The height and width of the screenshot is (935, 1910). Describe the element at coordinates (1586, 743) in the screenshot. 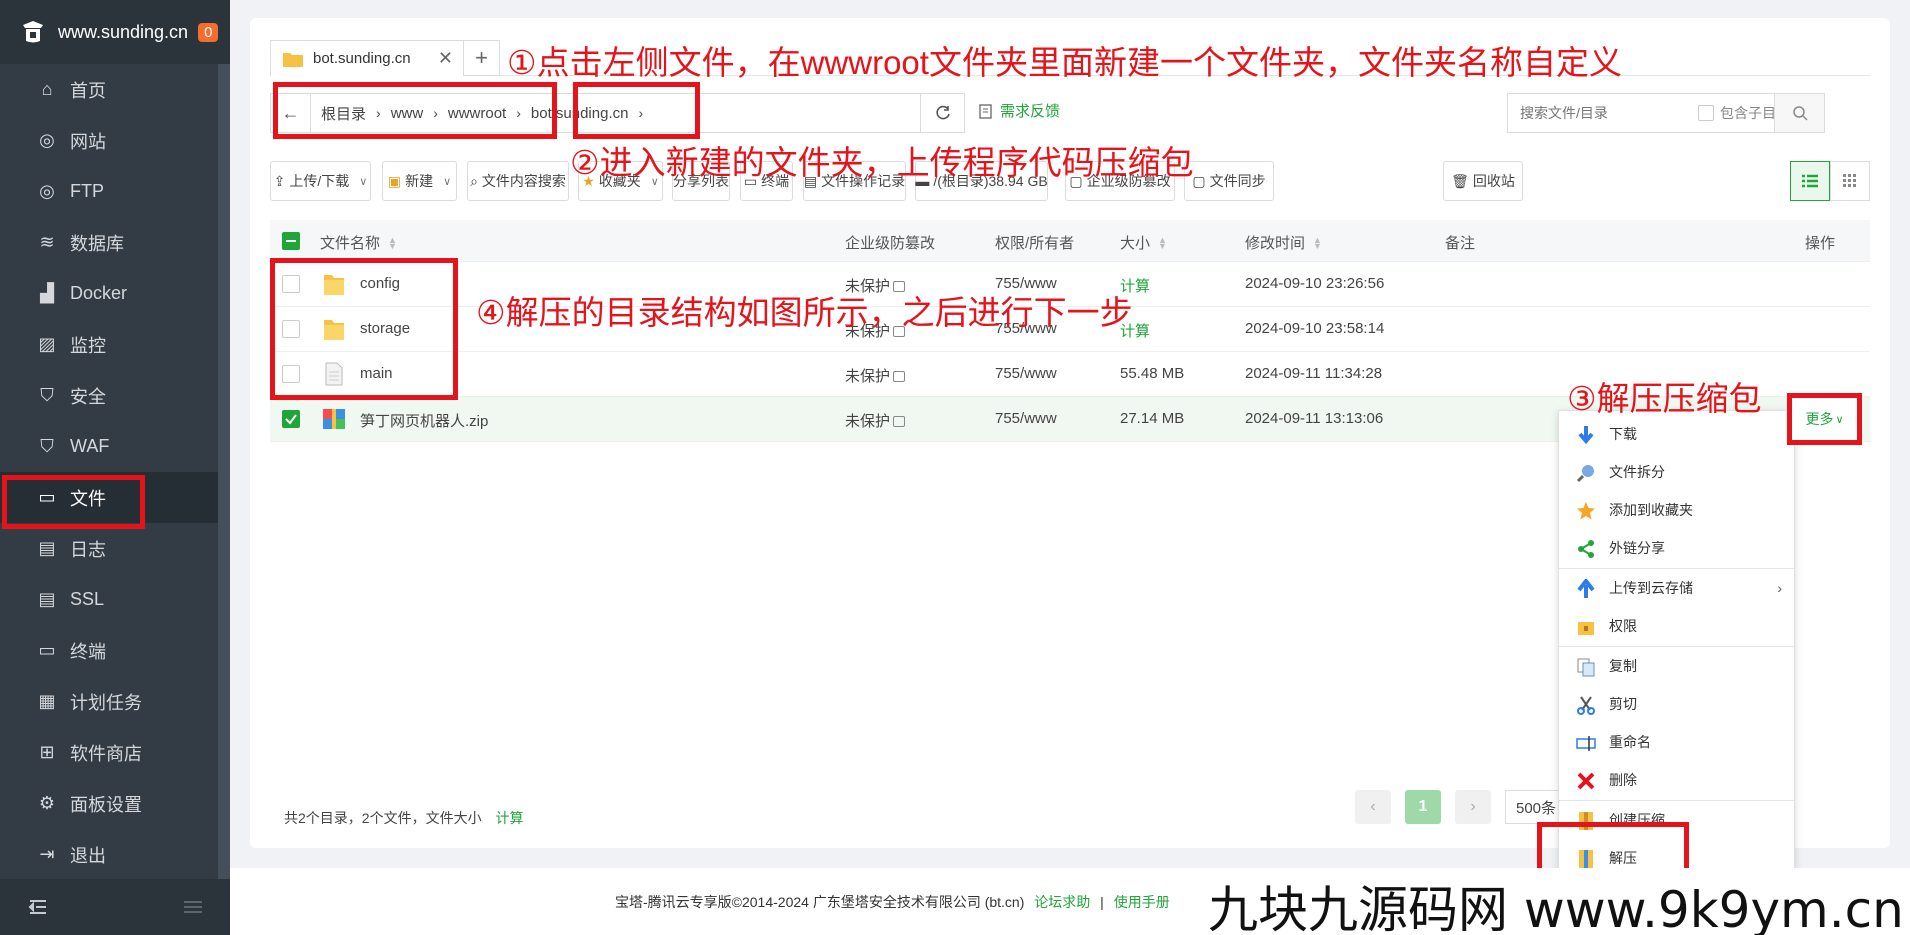

I see `rename-icon` at that location.